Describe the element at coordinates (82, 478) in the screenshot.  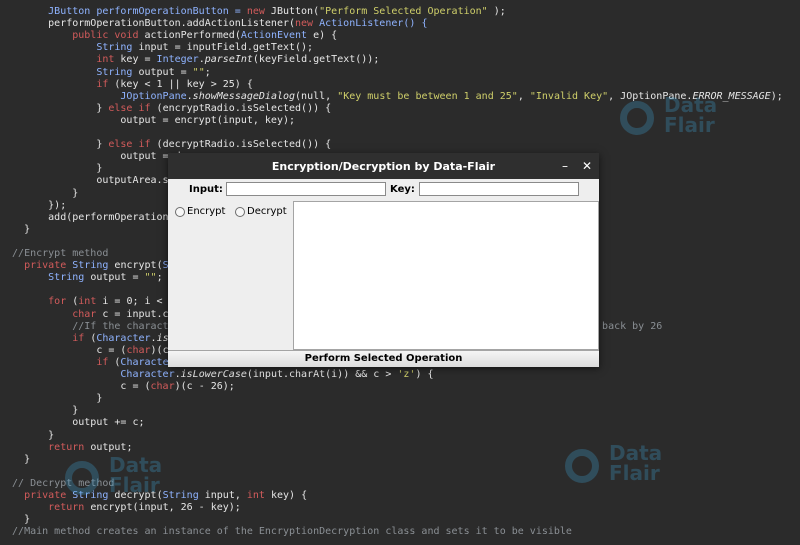
I see `dataflair-logo-icon` at that location.